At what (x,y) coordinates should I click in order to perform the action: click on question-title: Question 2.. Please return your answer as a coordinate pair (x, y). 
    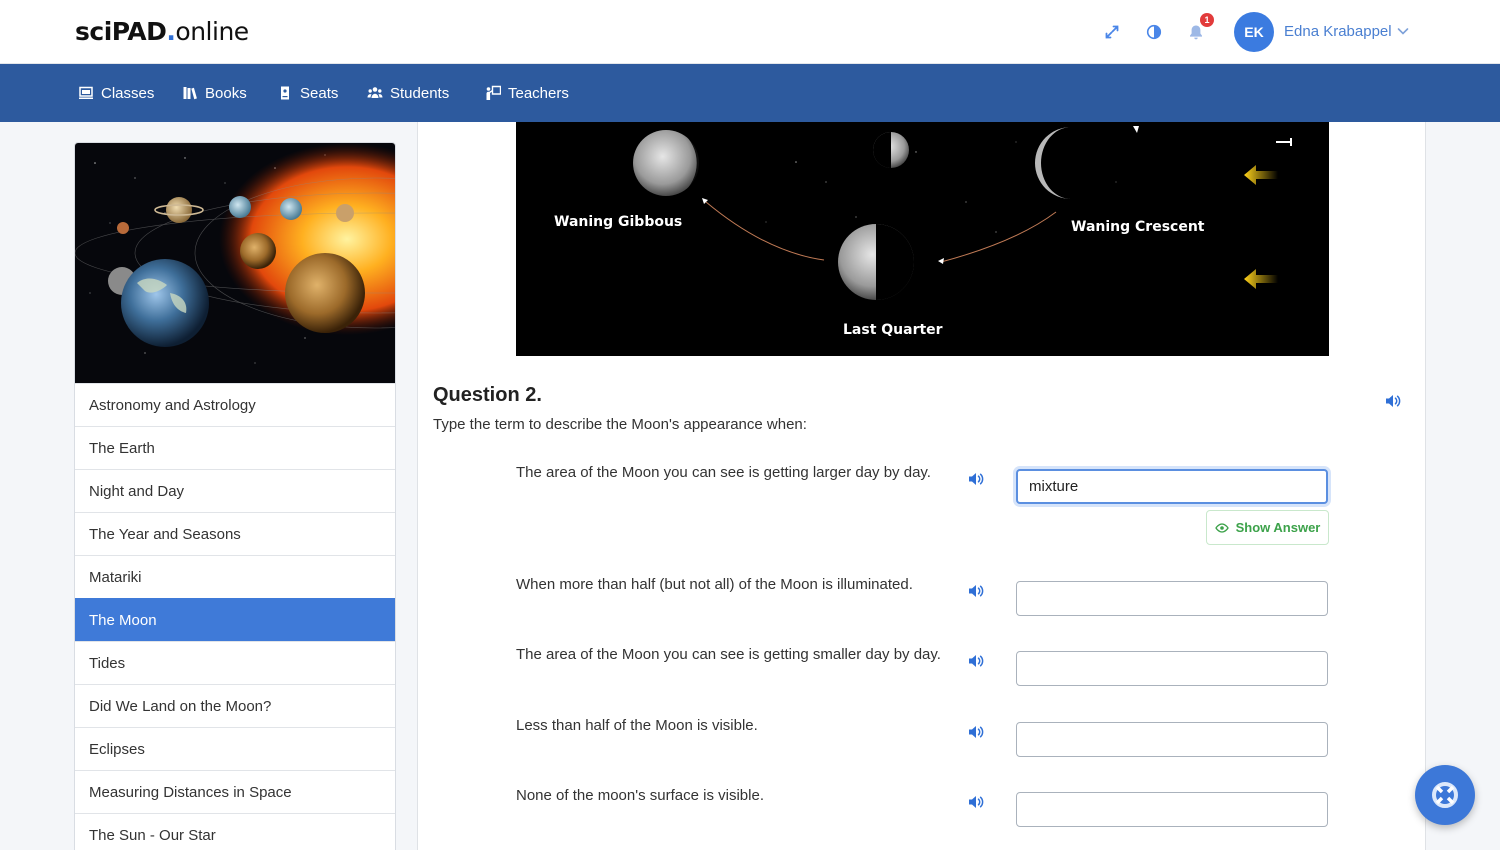
    Looking at the image, I should click on (487, 395).